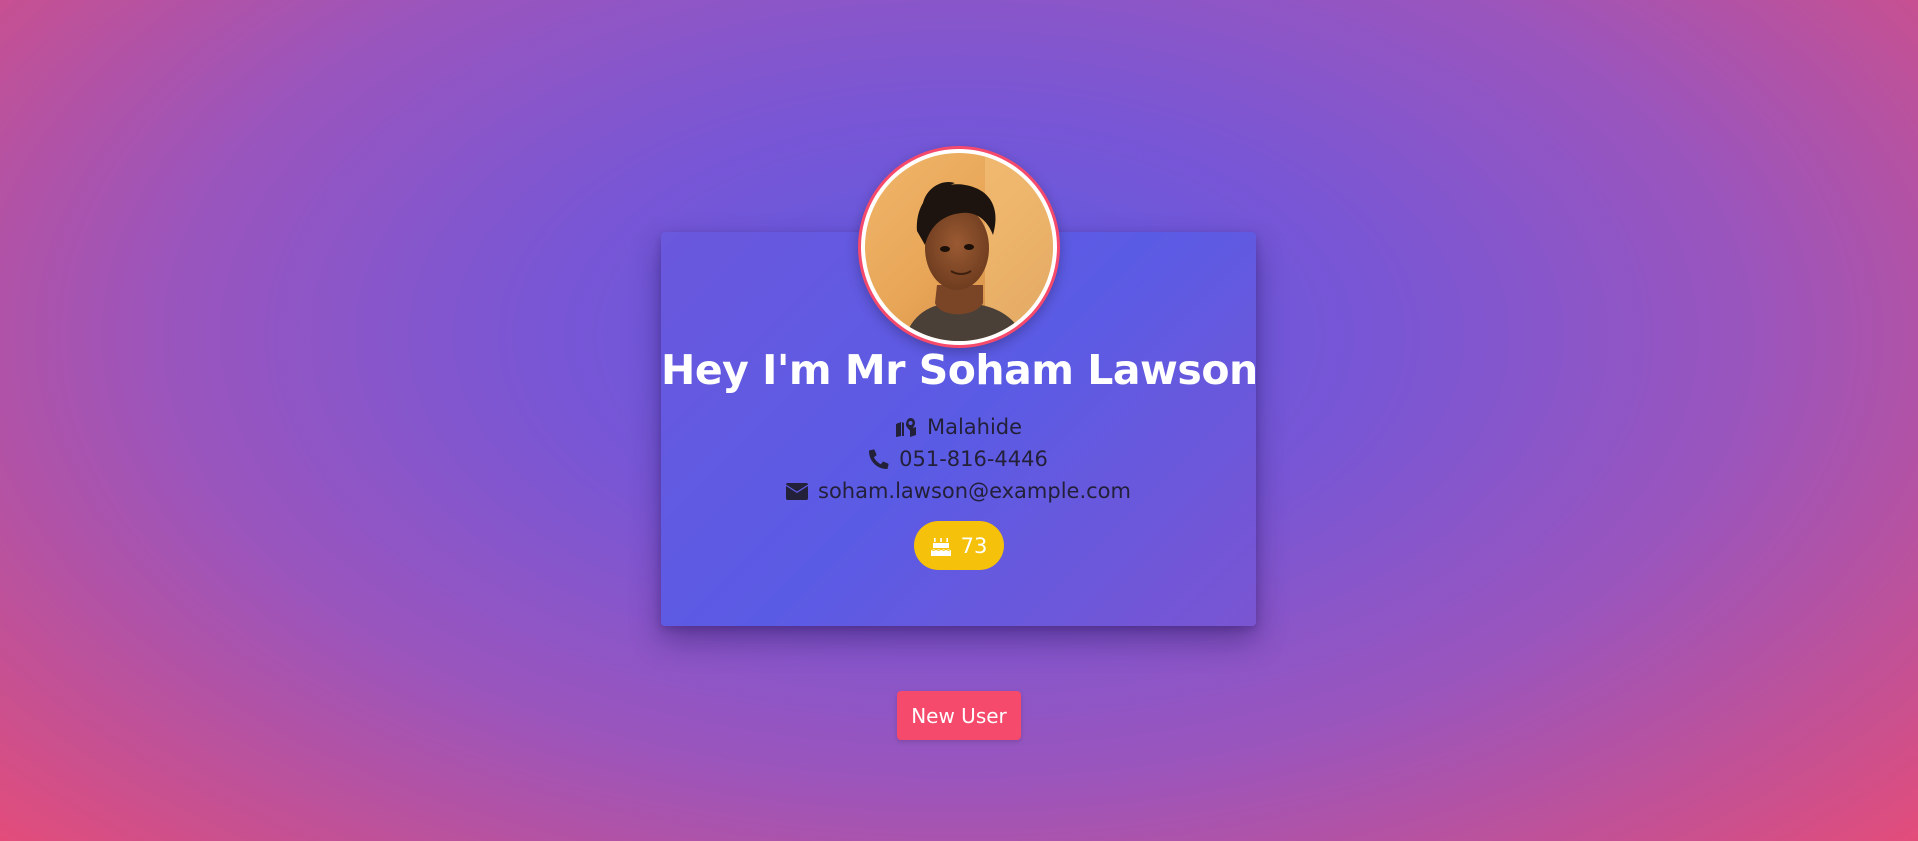  Describe the element at coordinates (974, 545) in the screenshot. I see `age-text: 73` at that location.